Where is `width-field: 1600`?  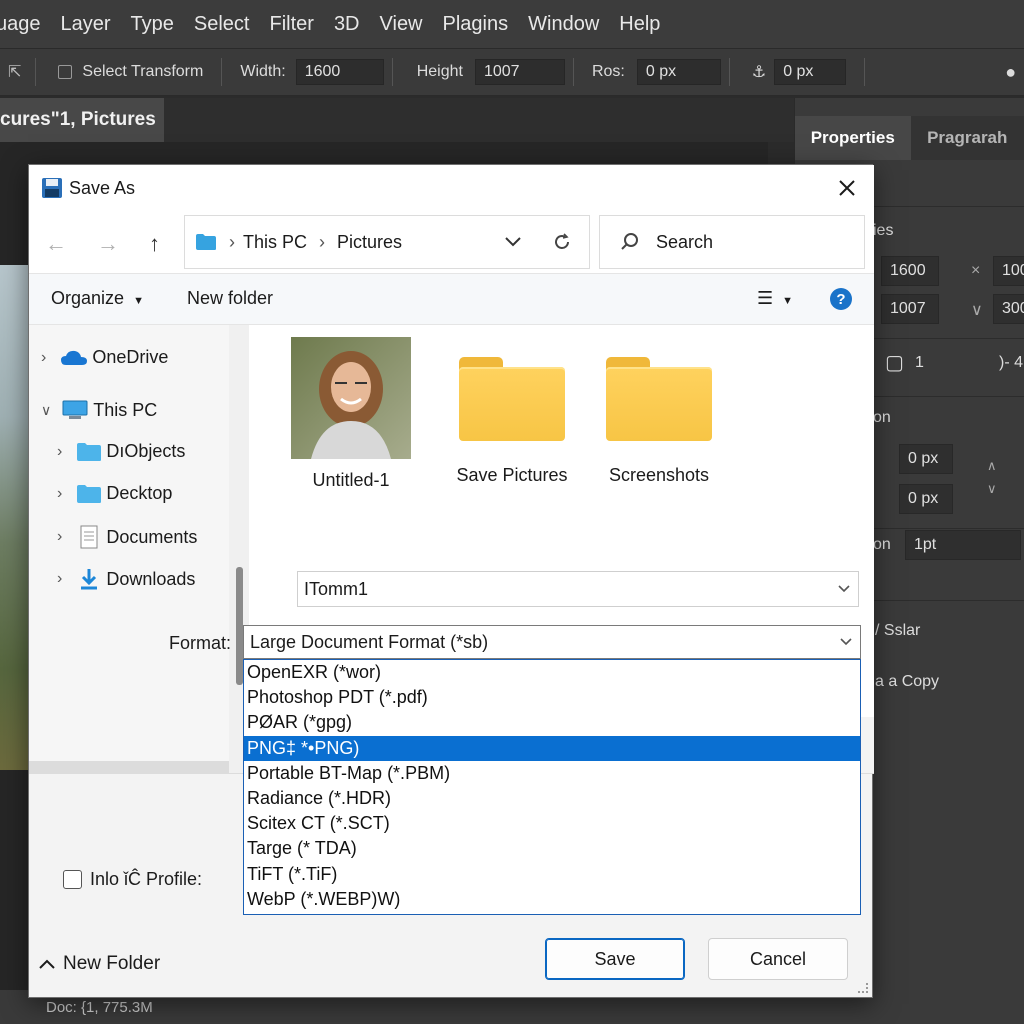
width-field: 1600 is located at coordinates (339, 72).